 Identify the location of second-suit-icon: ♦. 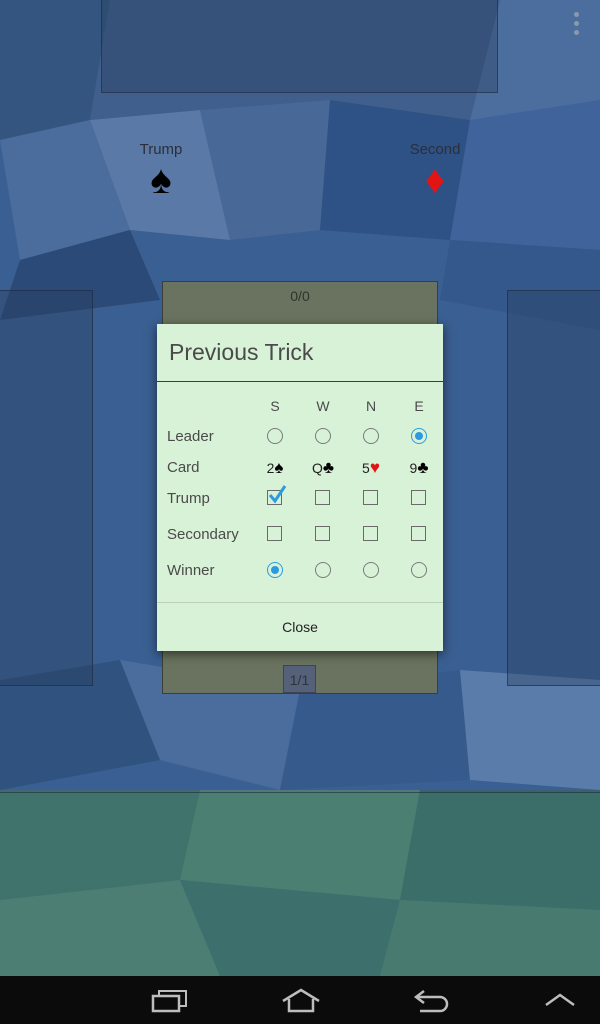
(435, 180).